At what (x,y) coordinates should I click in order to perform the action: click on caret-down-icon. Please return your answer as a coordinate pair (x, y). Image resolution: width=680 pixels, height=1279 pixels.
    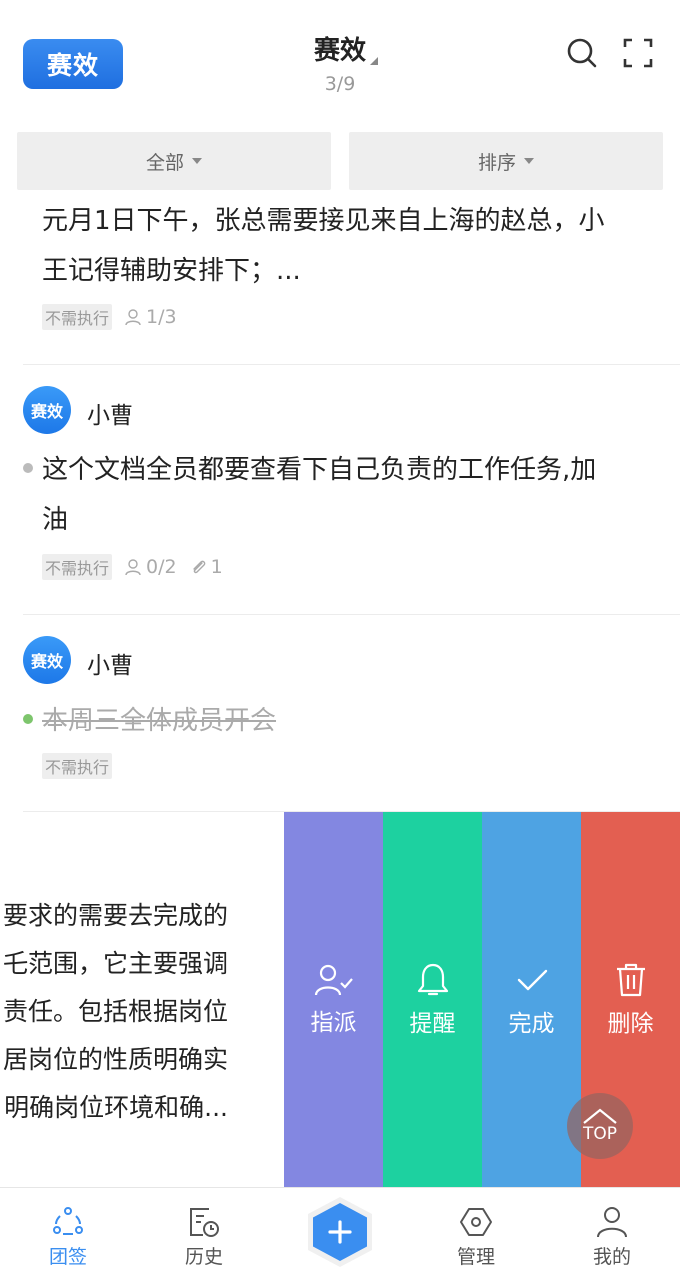
    Looking at the image, I should click on (374, 61).